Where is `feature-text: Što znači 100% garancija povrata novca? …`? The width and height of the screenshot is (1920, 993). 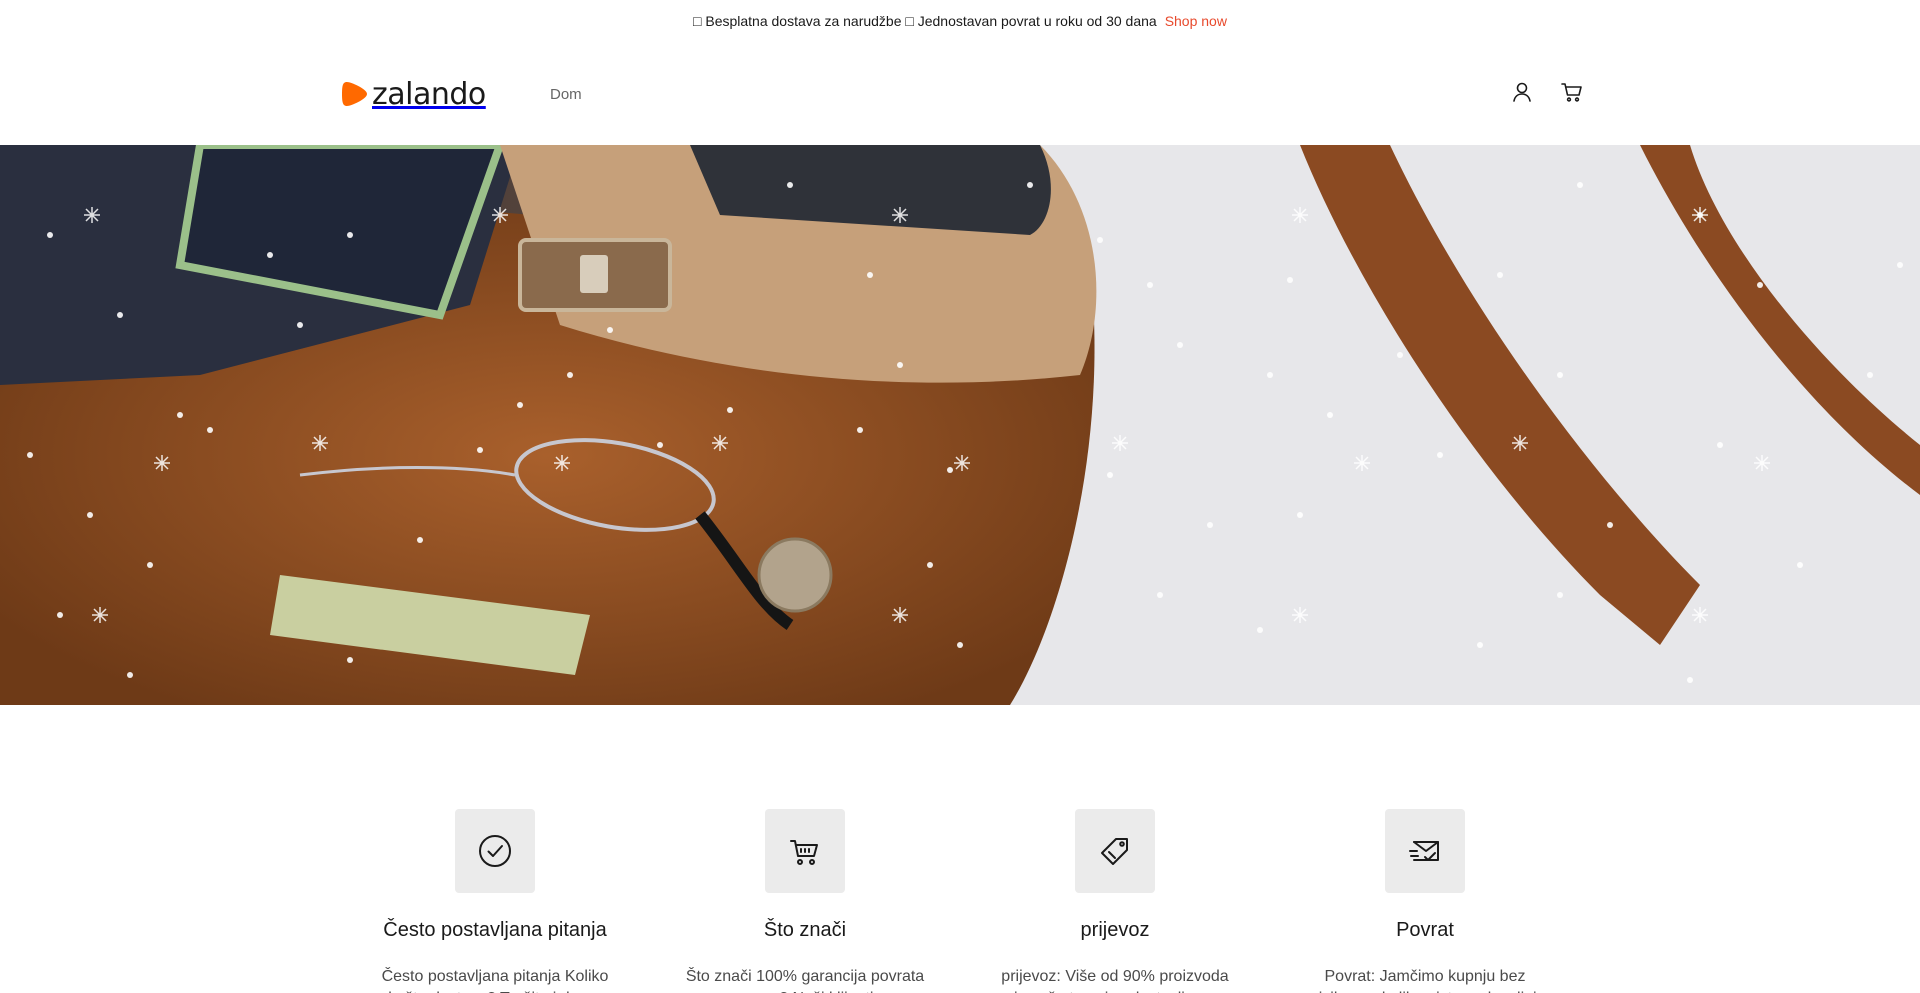 feature-text: Što znači 100% garancija povrata novca? … is located at coordinates (805, 980).